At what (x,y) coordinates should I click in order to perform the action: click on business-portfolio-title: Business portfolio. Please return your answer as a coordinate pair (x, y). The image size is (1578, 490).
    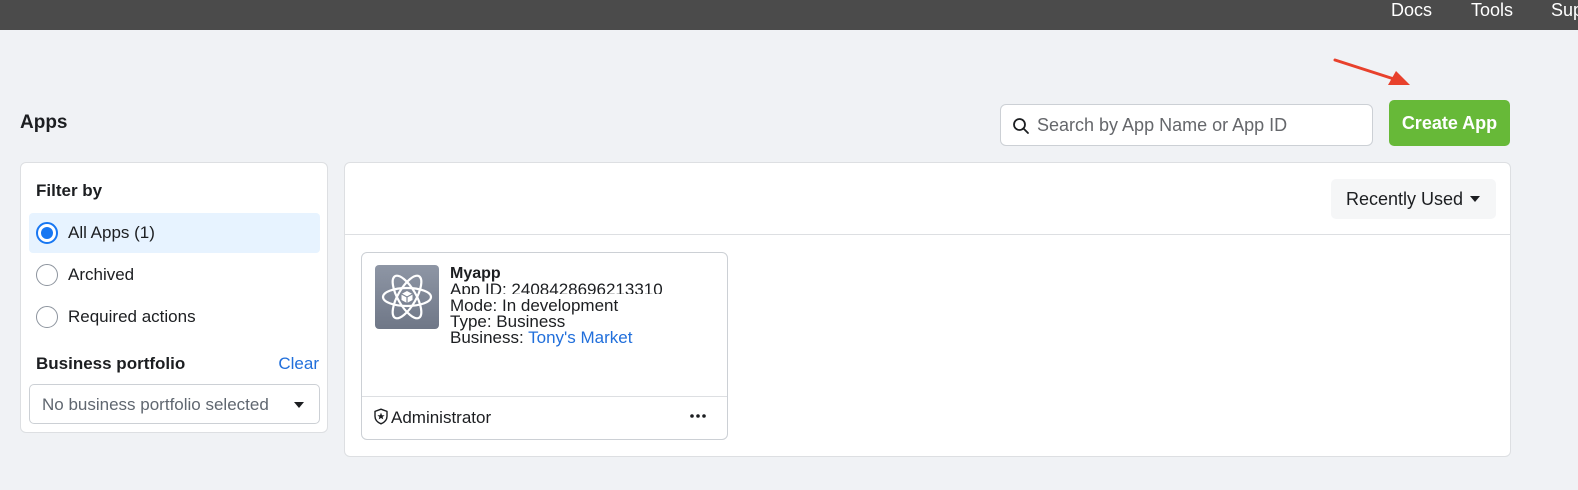
    Looking at the image, I should click on (111, 363).